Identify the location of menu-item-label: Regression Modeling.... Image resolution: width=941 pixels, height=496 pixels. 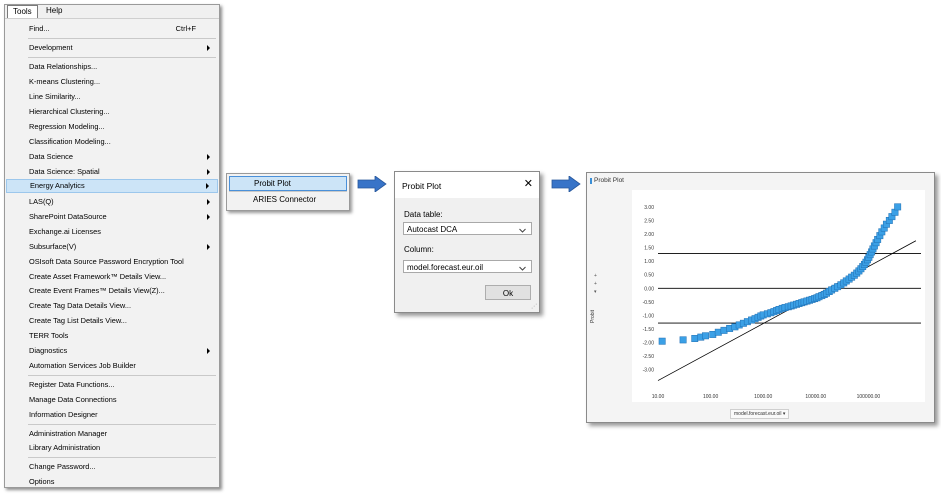
(67, 126).